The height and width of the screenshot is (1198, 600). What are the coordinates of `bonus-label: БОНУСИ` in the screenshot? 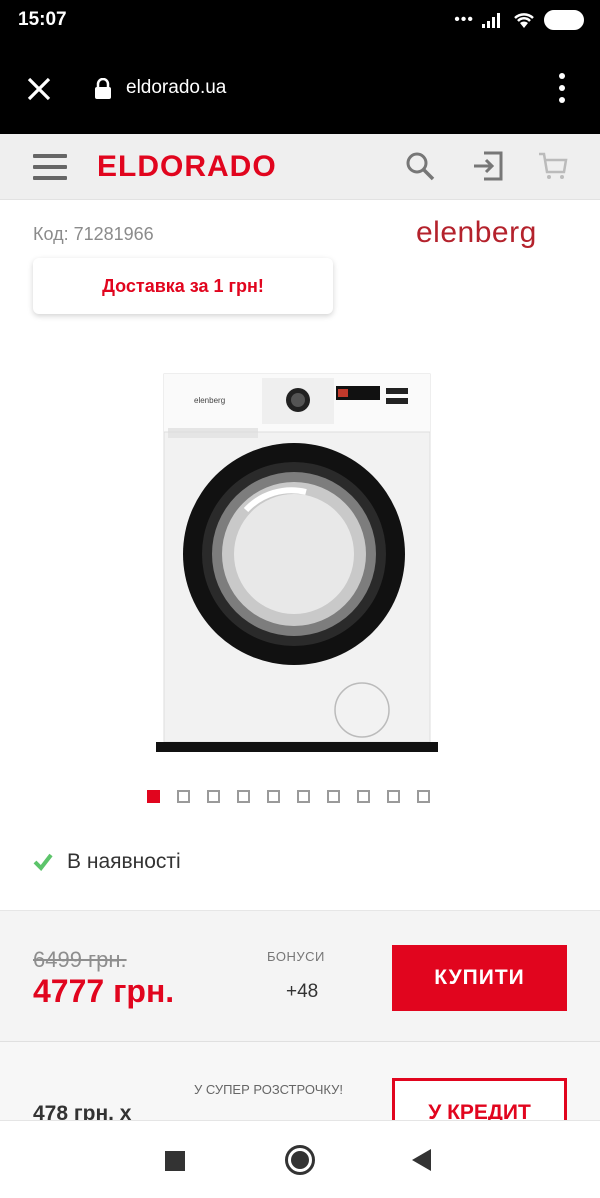 It's located at (296, 956).